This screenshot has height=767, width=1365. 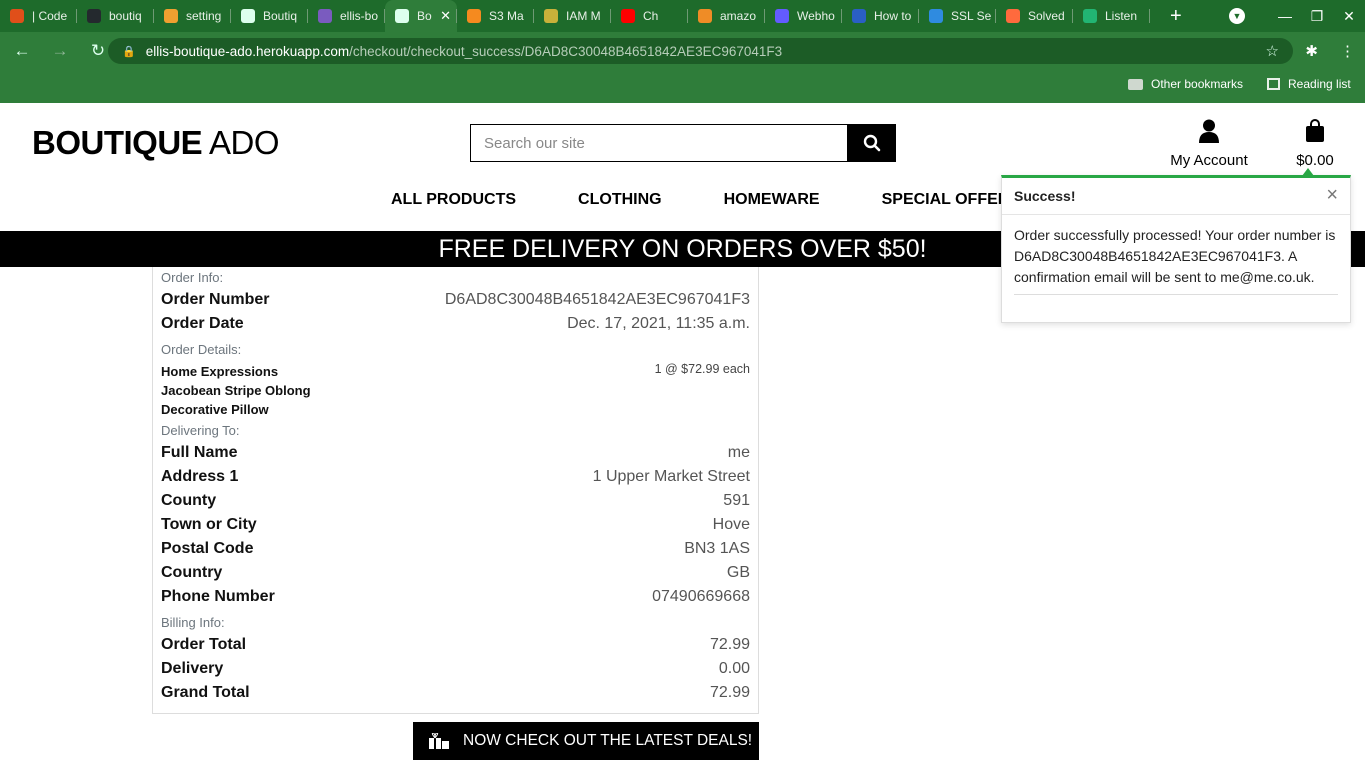 What do you see at coordinates (1135, 84) in the screenshot?
I see `folder-icon` at bounding box center [1135, 84].